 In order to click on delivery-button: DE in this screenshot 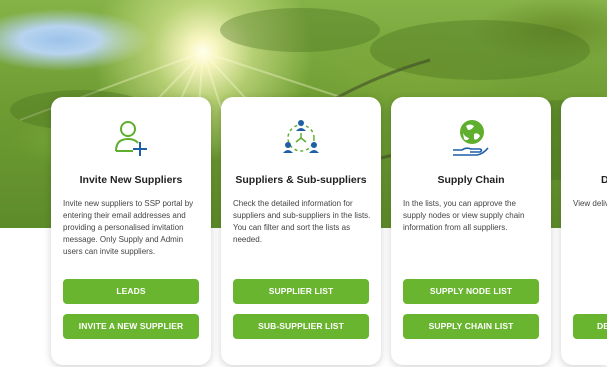, I will do `click(590, 326)`.